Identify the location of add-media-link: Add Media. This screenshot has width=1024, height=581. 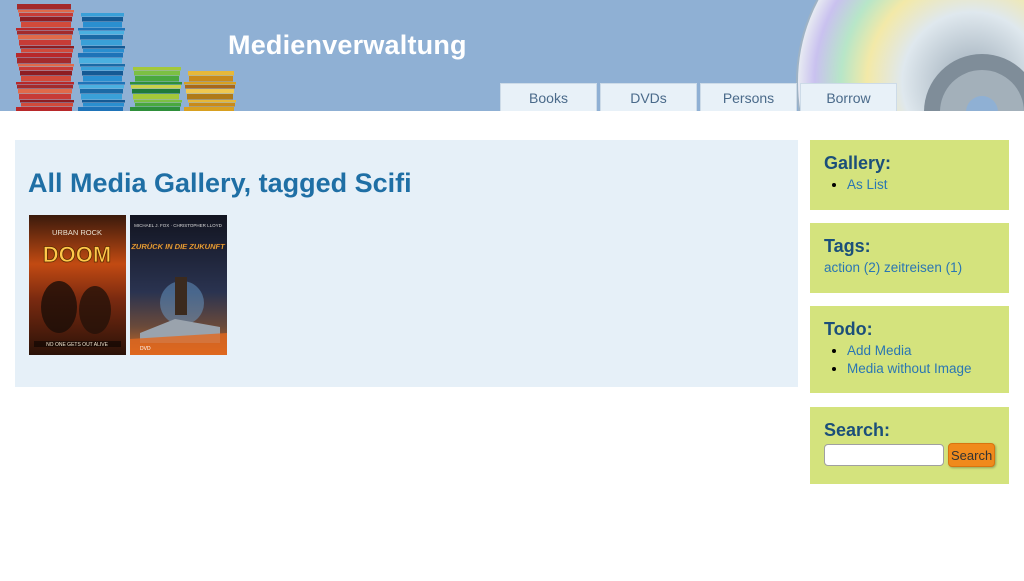
(879, 350).